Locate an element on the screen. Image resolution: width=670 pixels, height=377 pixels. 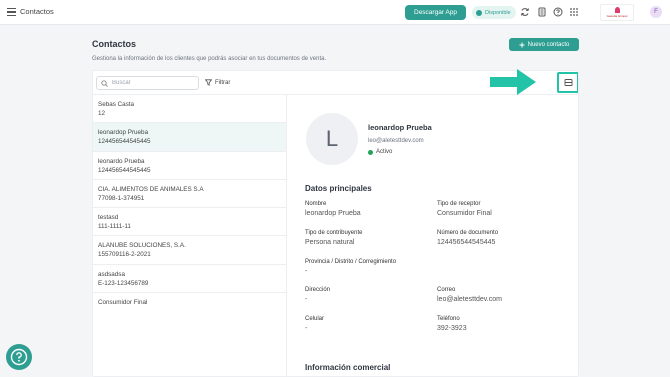
field-value-tipo-receptor: Consumidor Final is located at coordinates (464, 213).